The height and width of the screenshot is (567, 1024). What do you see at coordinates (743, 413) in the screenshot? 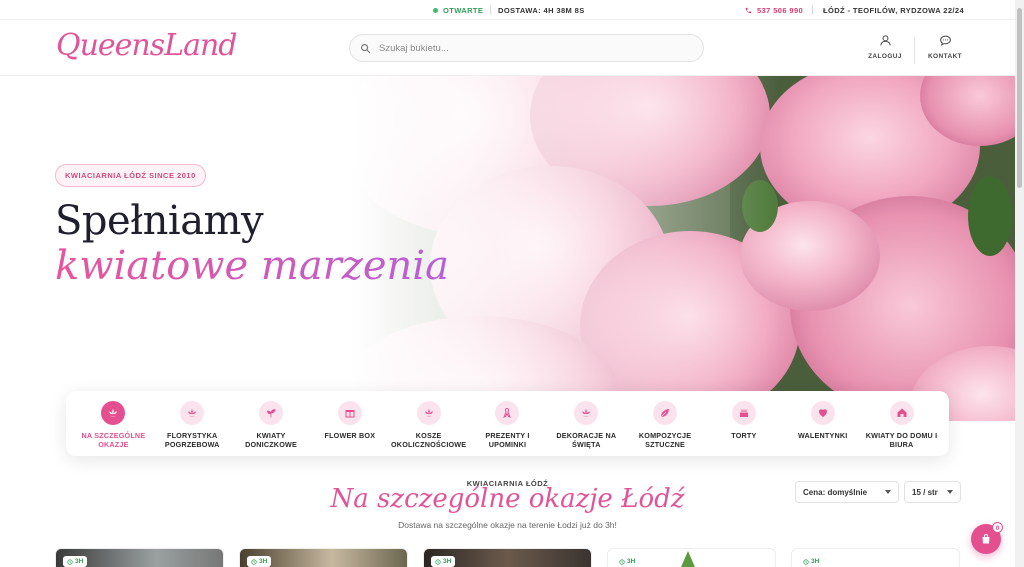
I see `cake-icon` at bounding box center [743, 413].